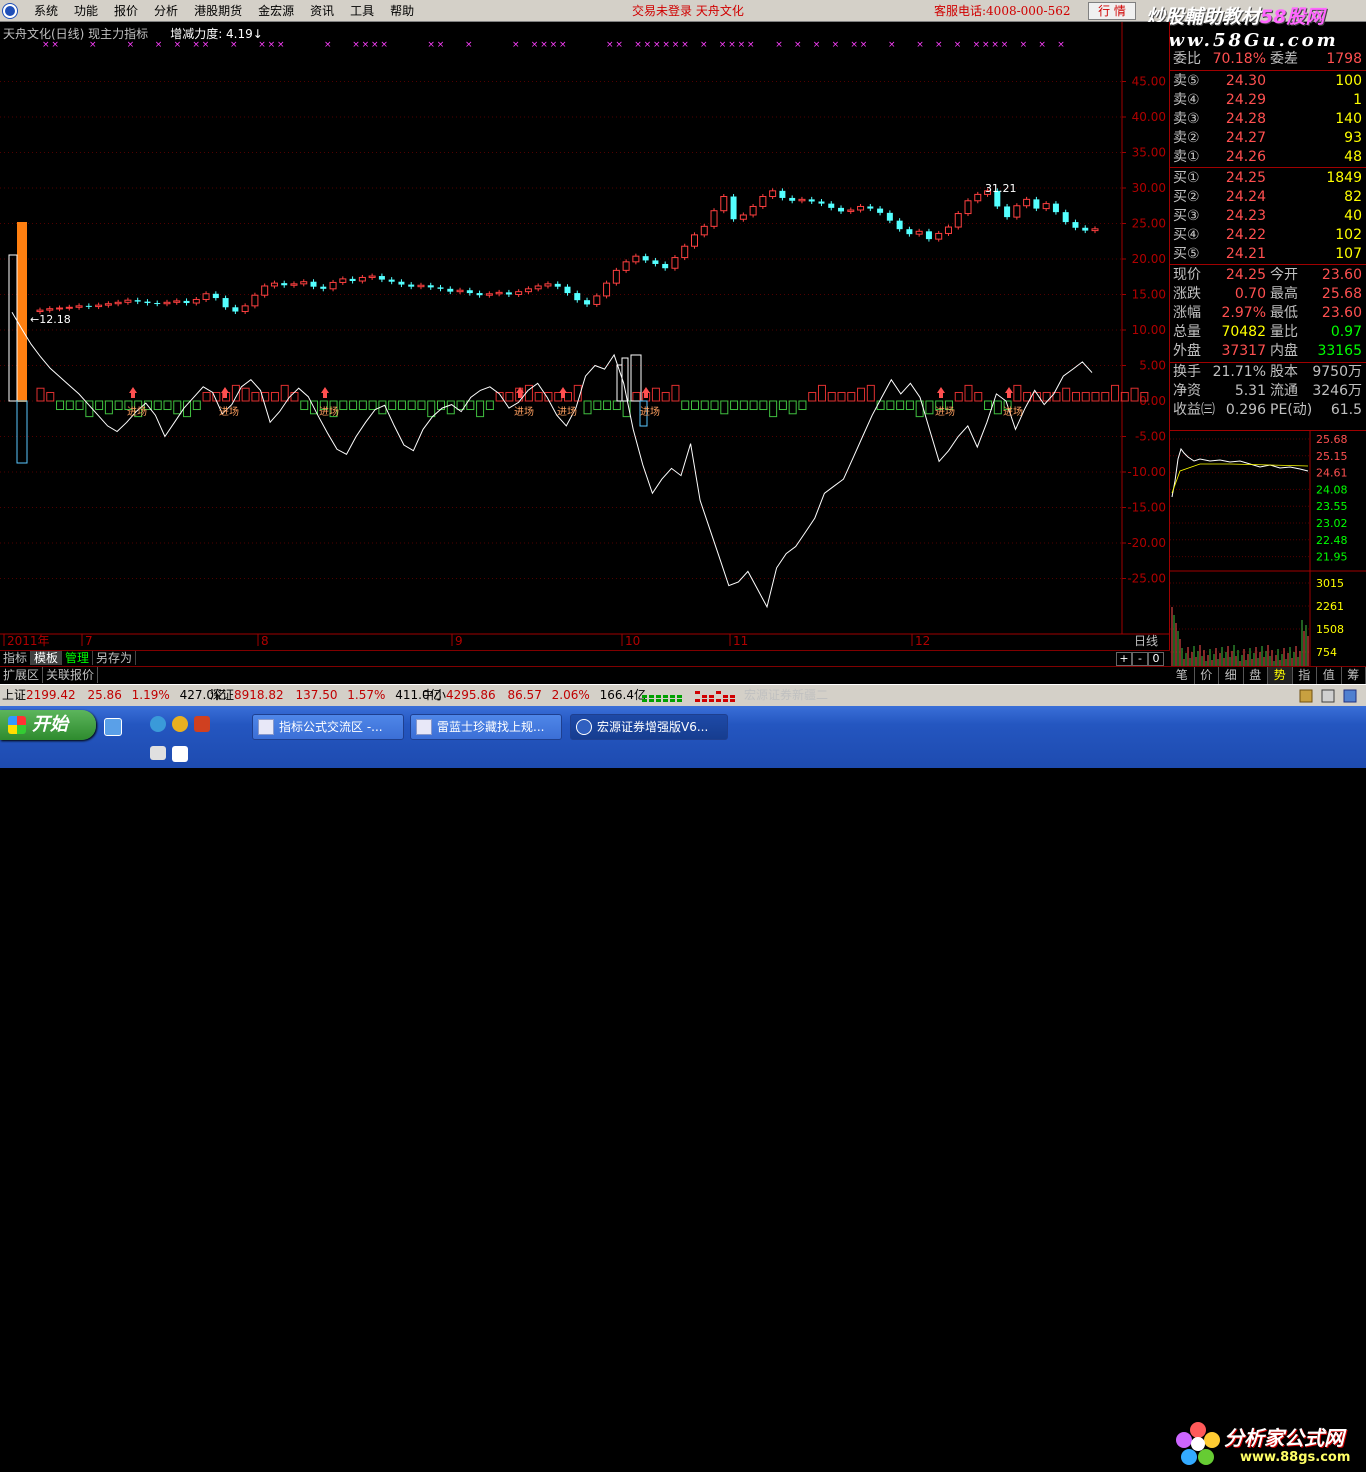 The width and height of the screenshot is (1366, 1472). Describe the element at coordinates (202, 724) in the screenshot. I see `quicklaunch-app-icon` at that location.